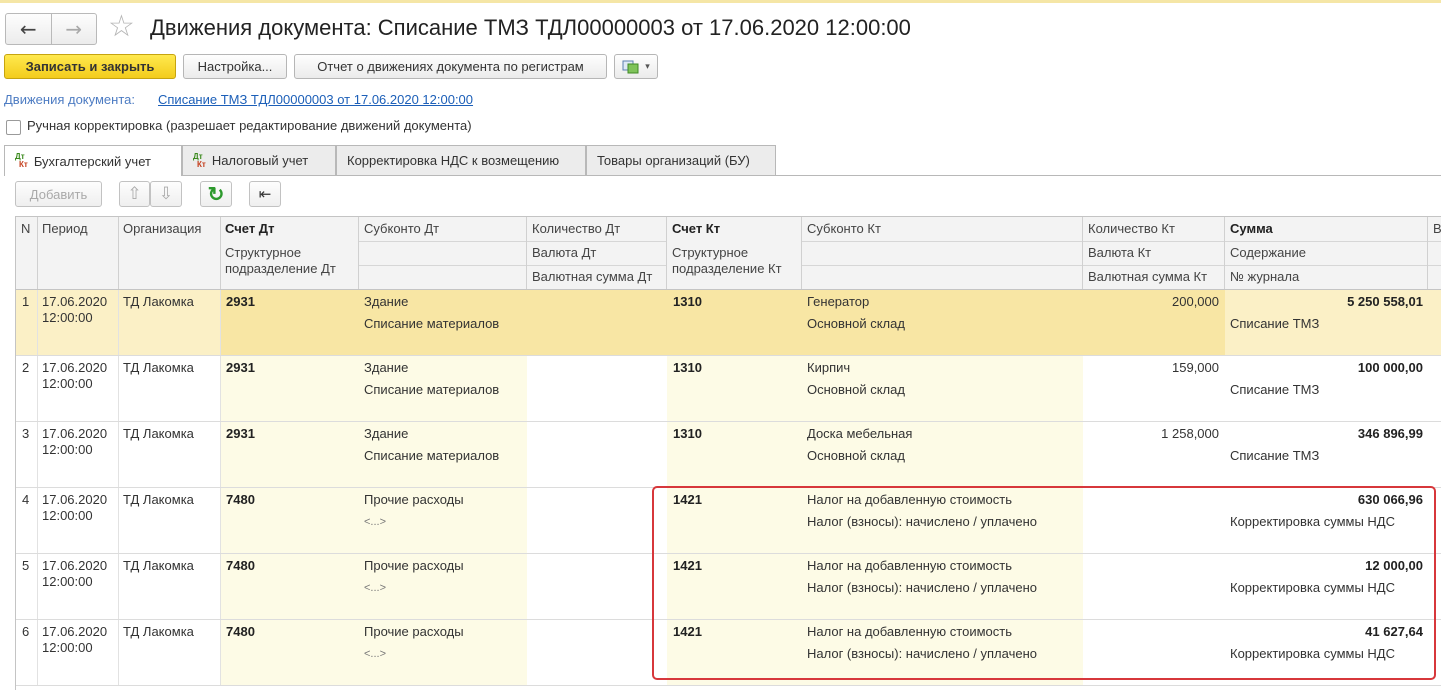 Image resolution: width=1441 pixels, height=690 pixels. I want to click on col-account-dt: Счет Дт, so click(289, 229).